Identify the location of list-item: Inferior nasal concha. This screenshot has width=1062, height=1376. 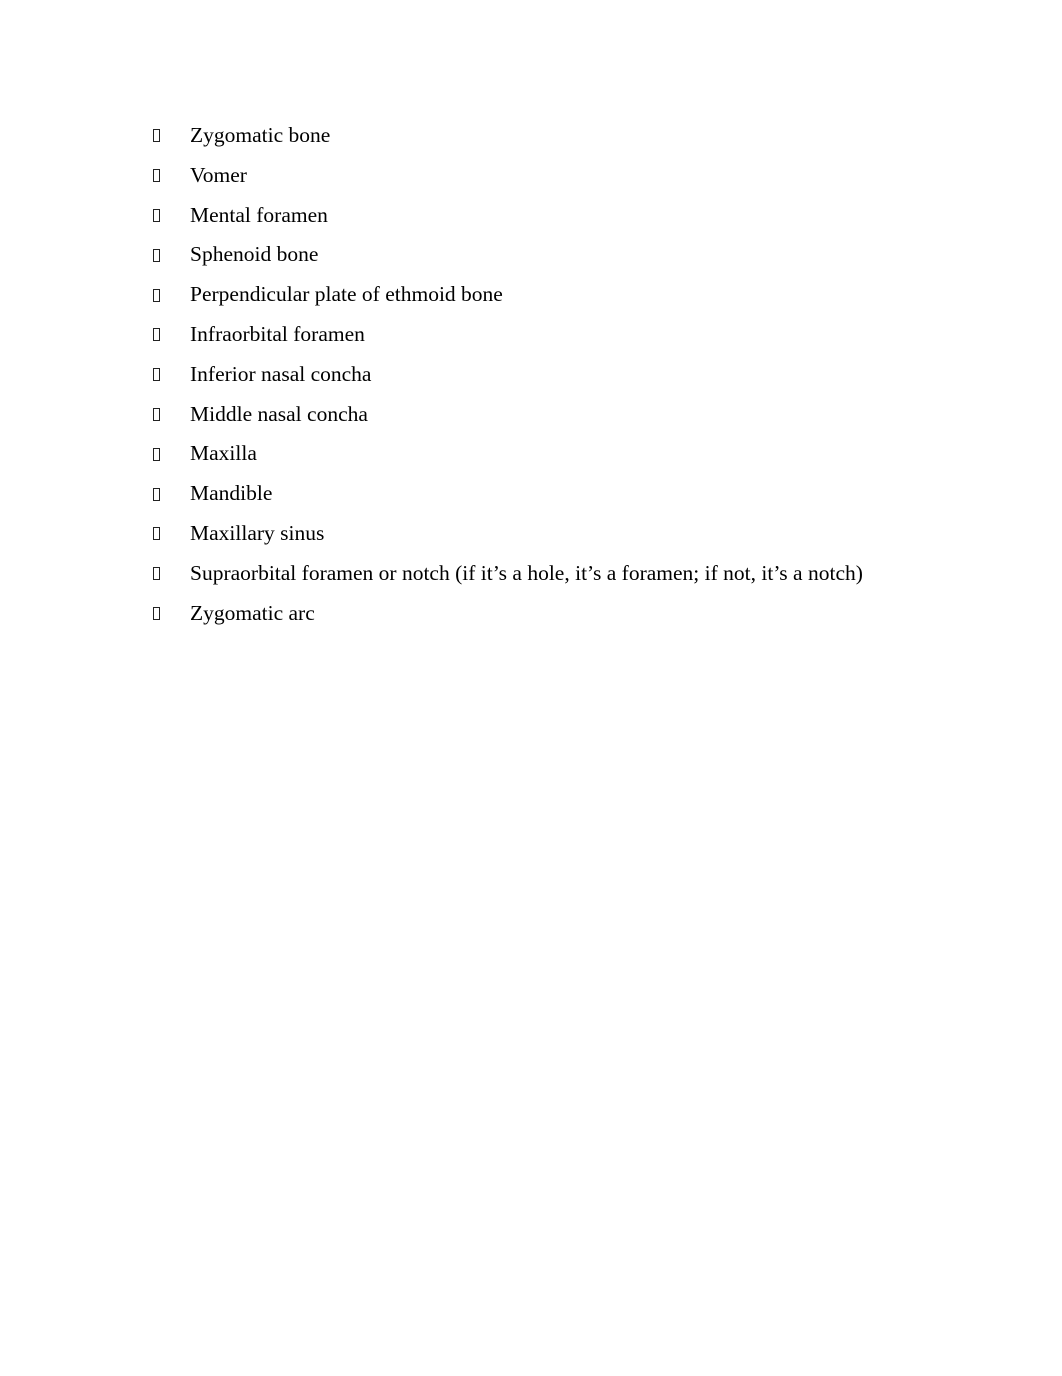
(531, 375).